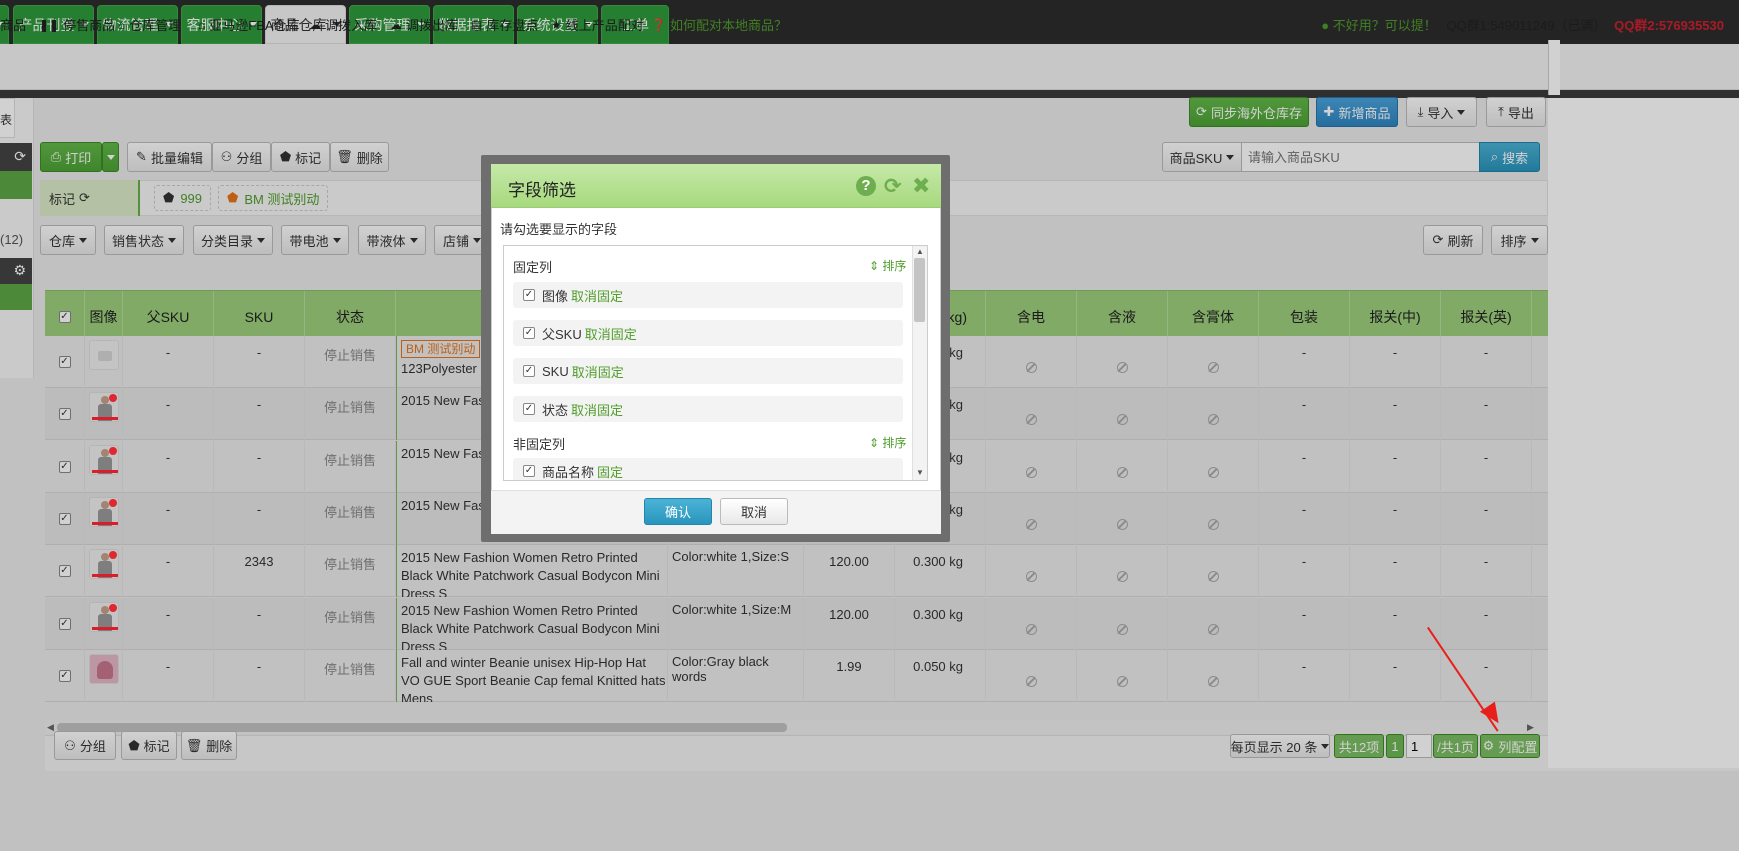 The image size is (1739, 851). What do you see at coordinates (754, 511) in the screenshot?
I see `cancel-button: 取消` at bounding box center [754, 511].